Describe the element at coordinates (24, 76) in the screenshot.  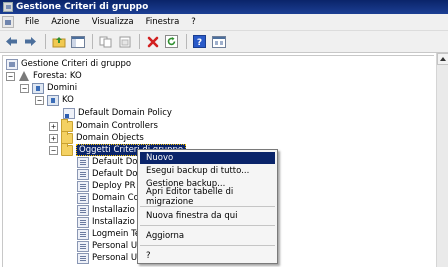
I see `forest-icon` at that location.